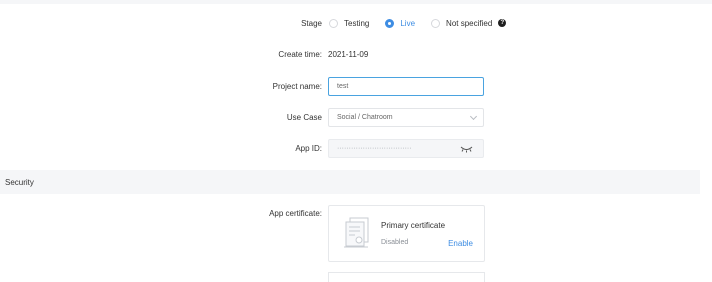  Describe the element at coordinates (466, 149) in the screenshot. I see `eye-closed-icon` at that location.